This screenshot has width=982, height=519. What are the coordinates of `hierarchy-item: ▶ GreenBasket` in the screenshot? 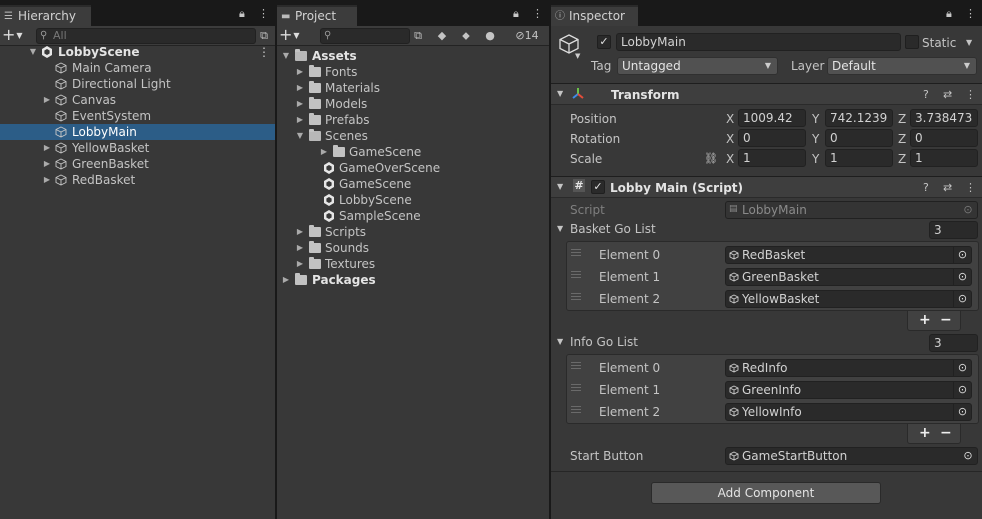 It's located at (137, 164).